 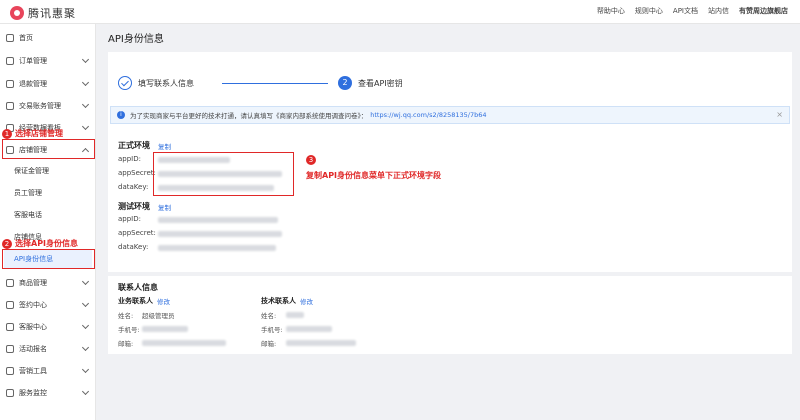 I want to click on contract-icon, so click(x=10, y=305).